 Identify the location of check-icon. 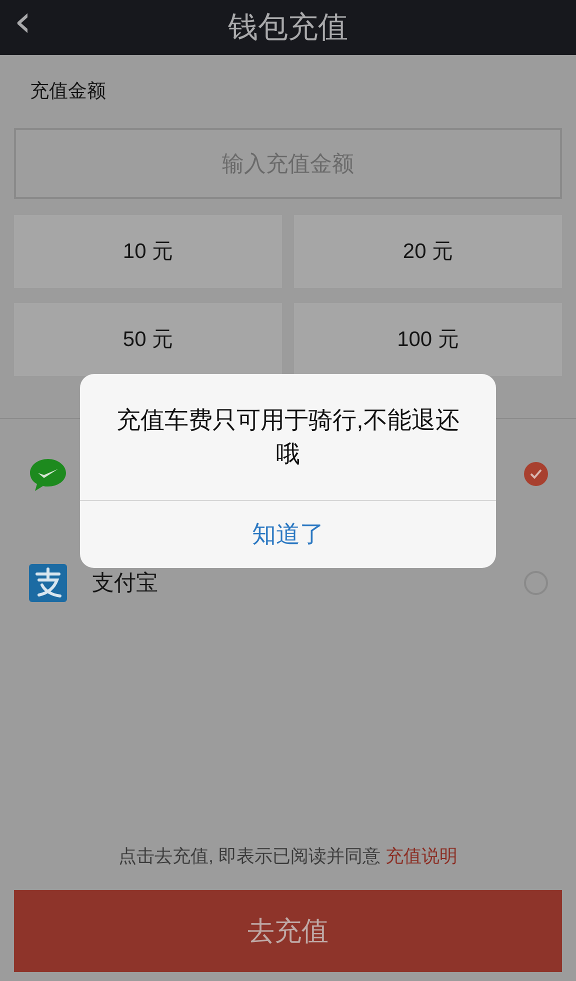
(536, 473).